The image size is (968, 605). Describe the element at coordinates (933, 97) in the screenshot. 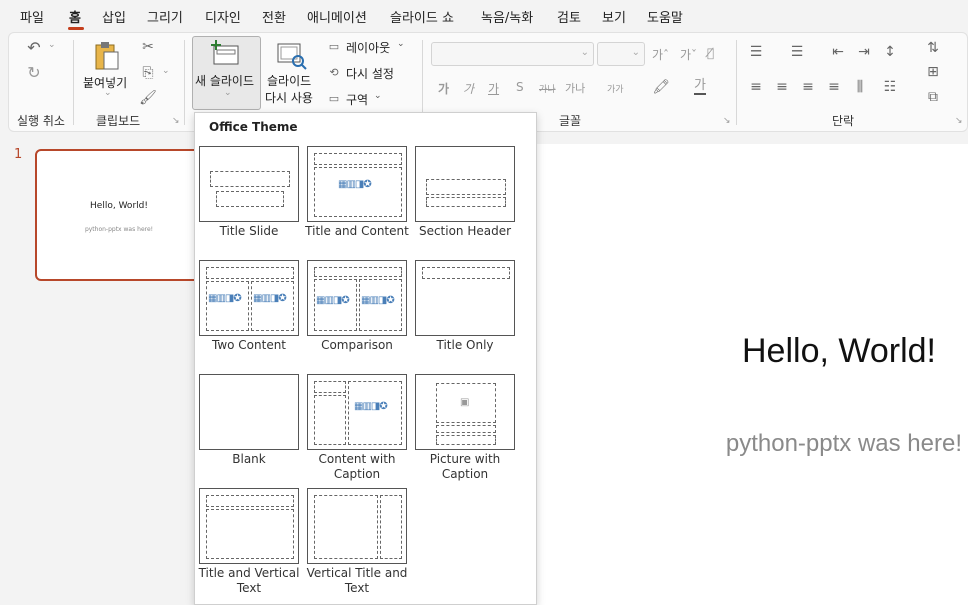

I see `smartart-icon: ⧉` at that location.